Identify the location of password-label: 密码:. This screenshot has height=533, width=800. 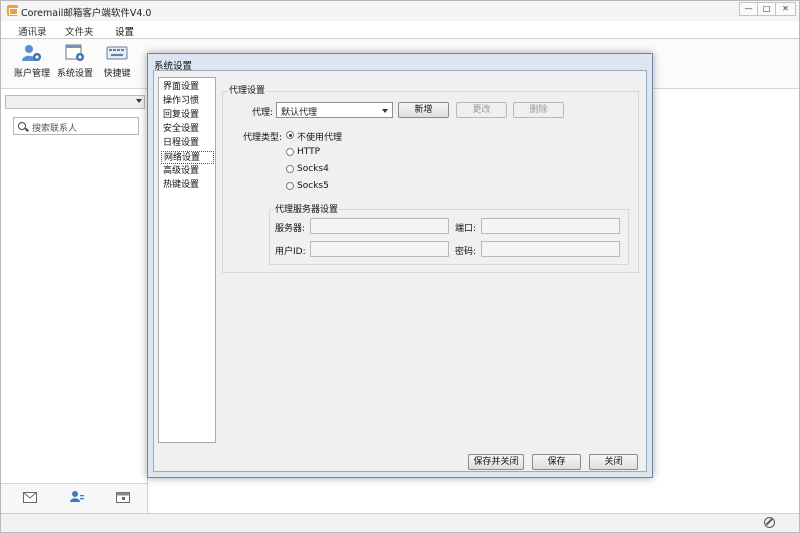
(466, 252).